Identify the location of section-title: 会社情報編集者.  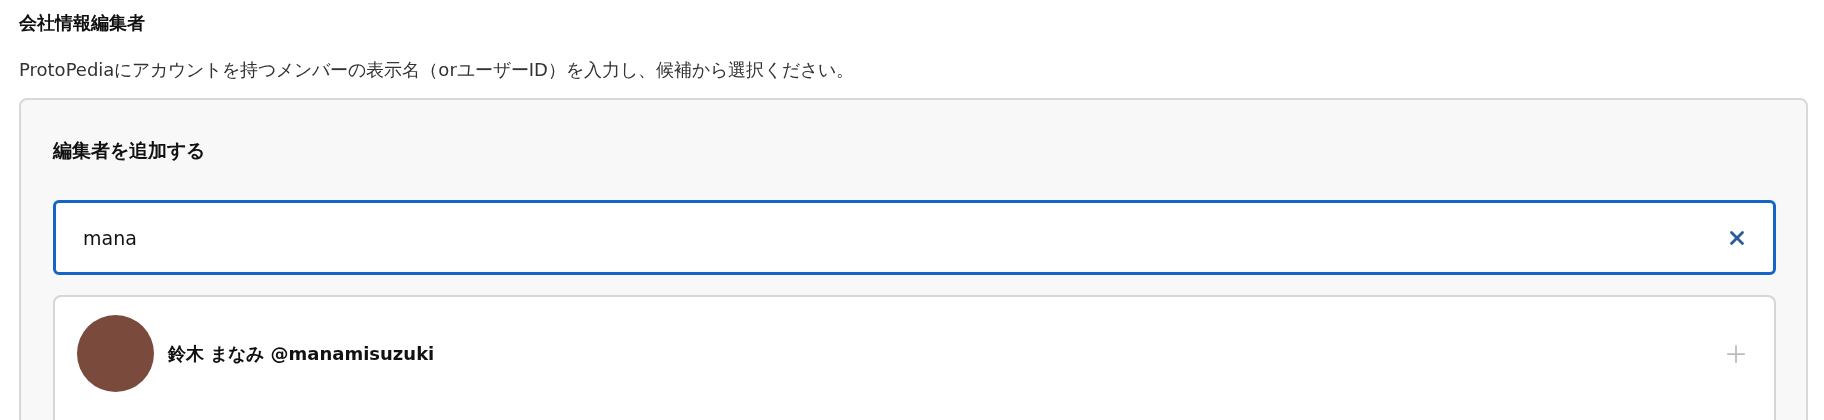
(82, 23).